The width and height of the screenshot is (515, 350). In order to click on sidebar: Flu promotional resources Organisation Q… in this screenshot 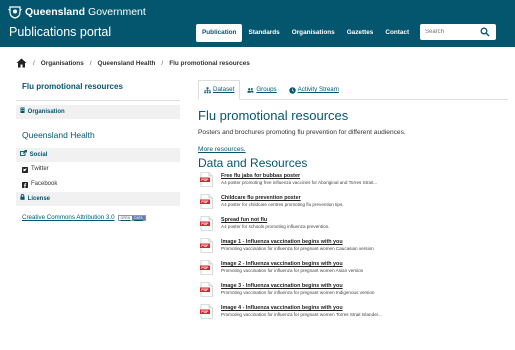, I will do `click(98, 149)`.